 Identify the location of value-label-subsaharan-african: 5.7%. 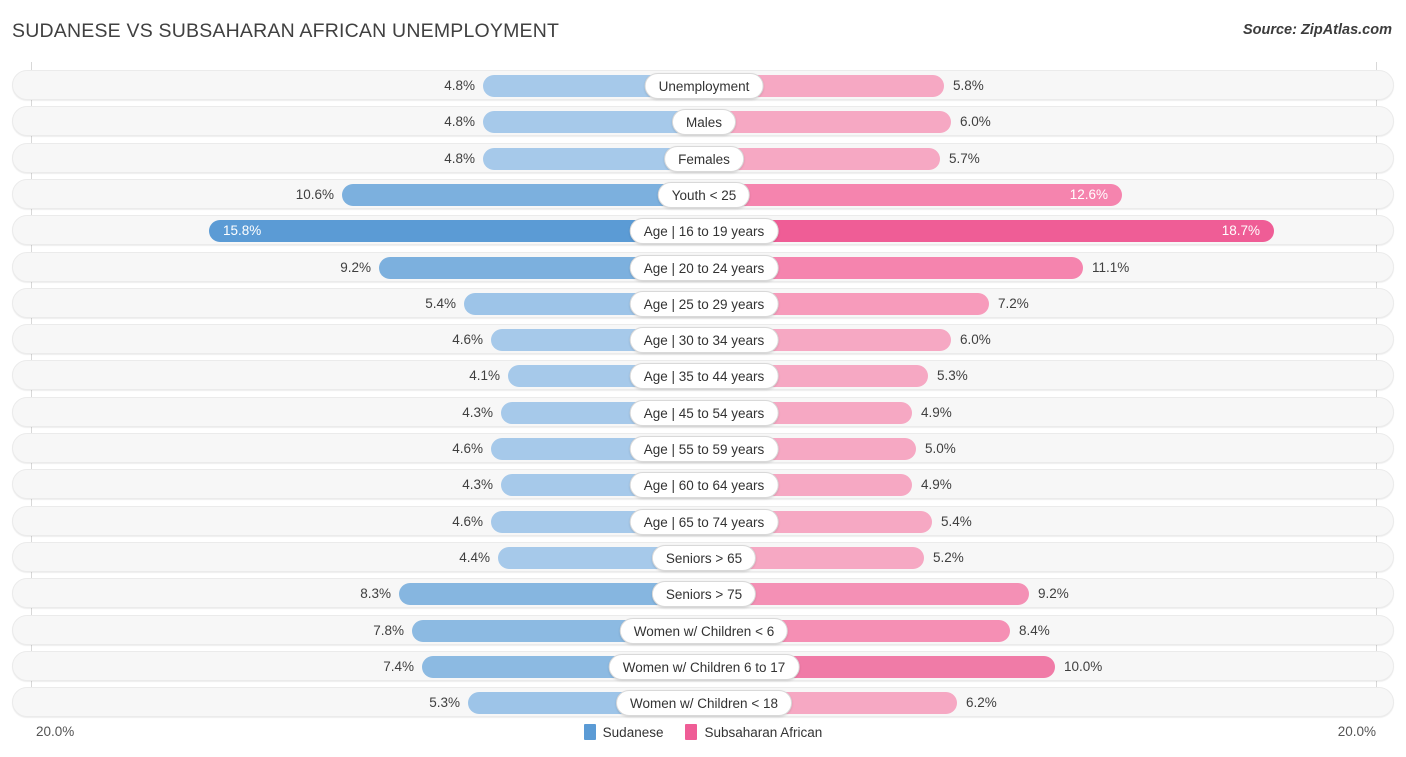
(964, 158).